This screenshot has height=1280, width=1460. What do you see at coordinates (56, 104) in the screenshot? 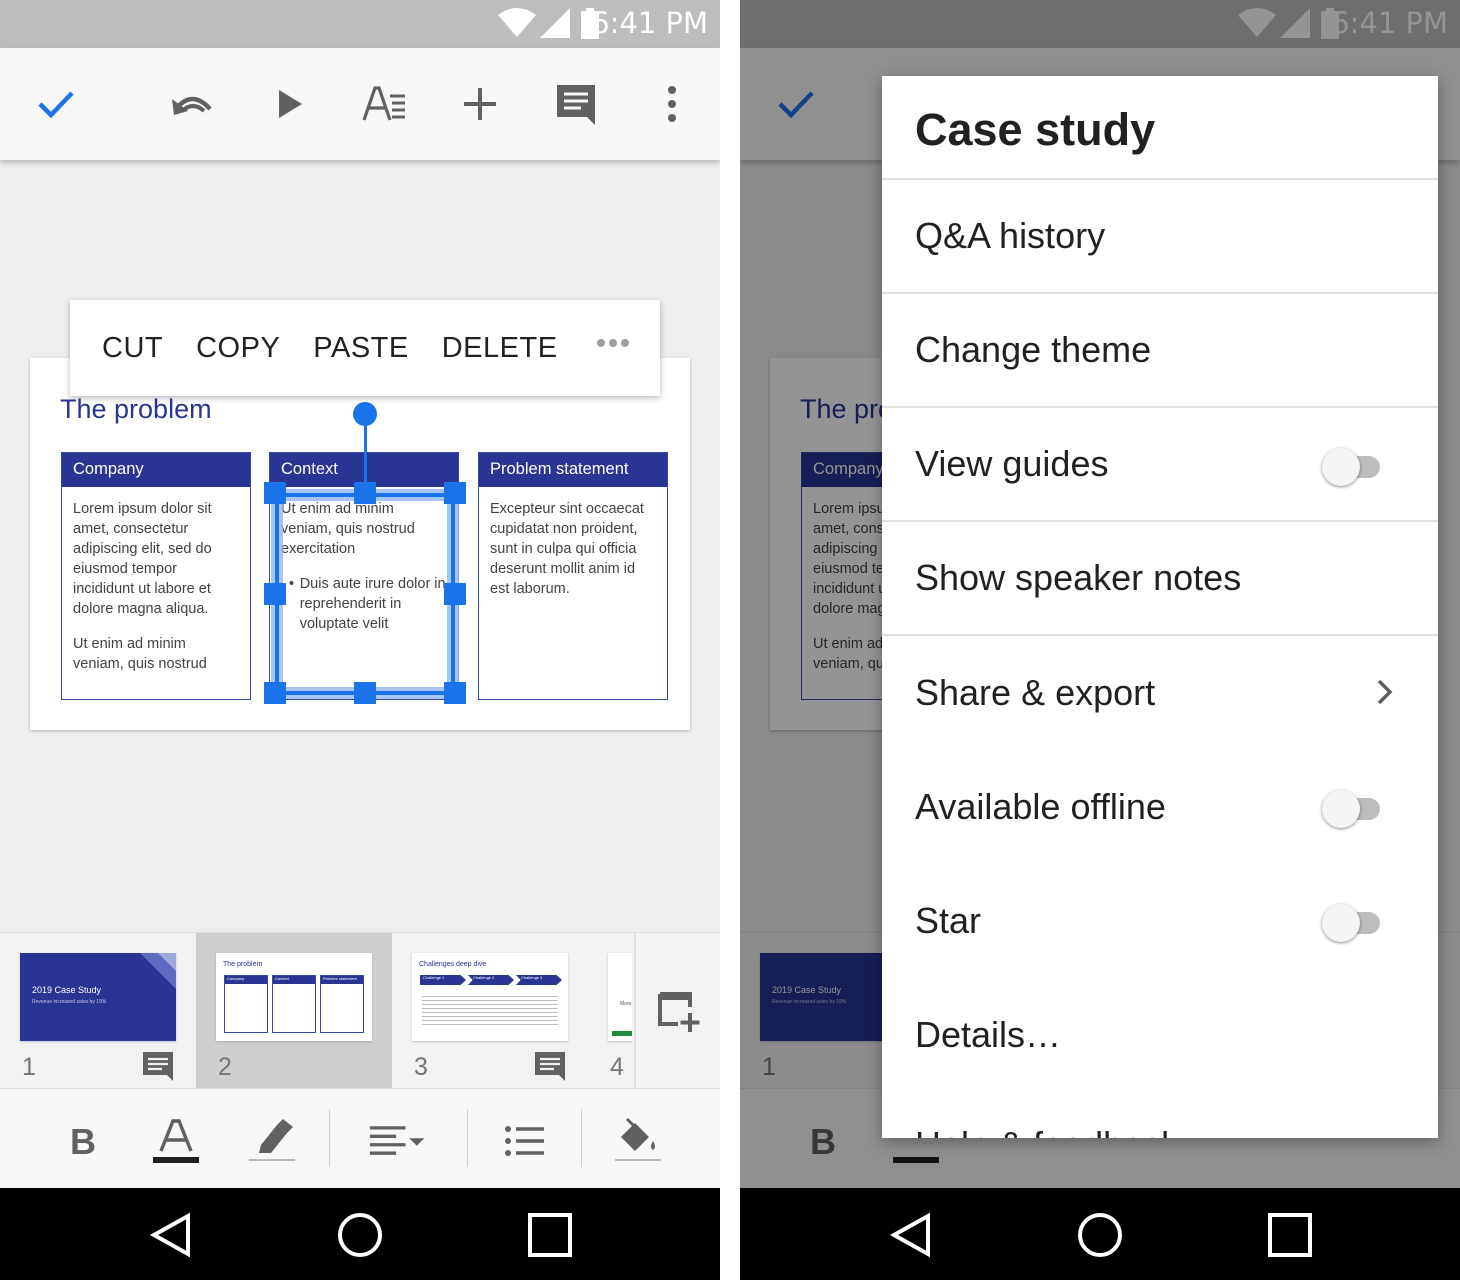
I see `done-check-button` at bounding box center [56, 104].